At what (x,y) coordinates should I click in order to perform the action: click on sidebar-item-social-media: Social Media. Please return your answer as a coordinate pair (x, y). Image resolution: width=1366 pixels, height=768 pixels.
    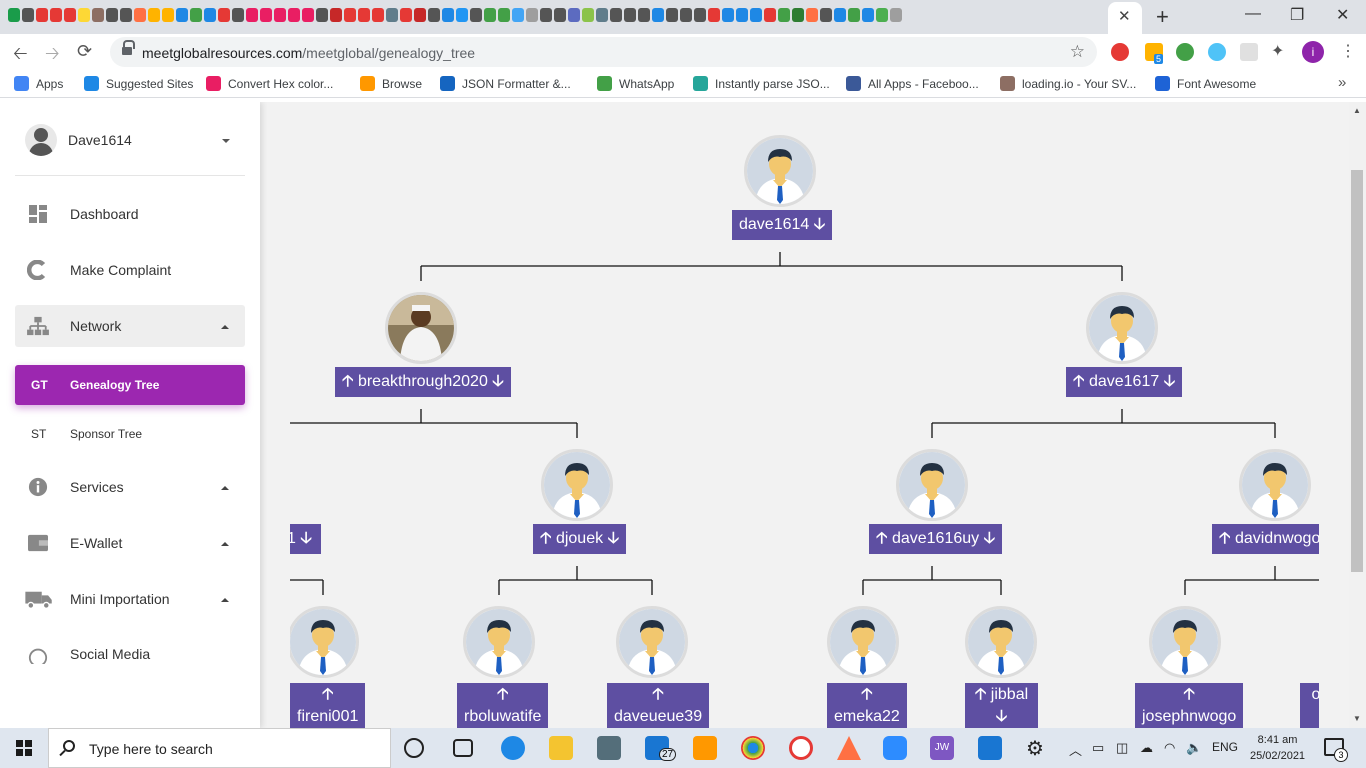
    Looking at the image, I should click on (130, 649).